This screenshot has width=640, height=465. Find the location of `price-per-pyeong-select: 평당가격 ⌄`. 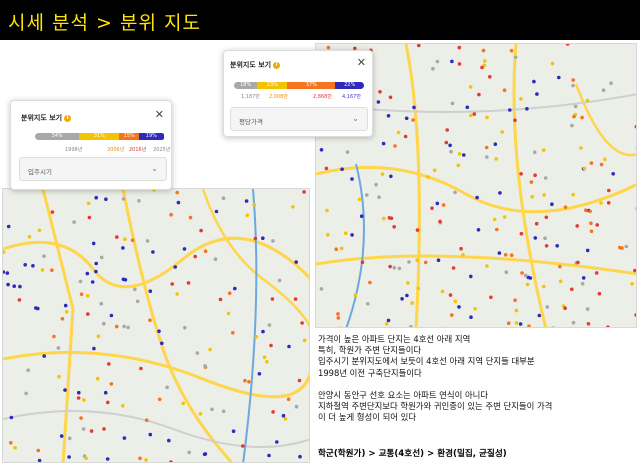

price-per-pyeong-select: 평당가격 ⌄ is located at coordinates (299, 119).